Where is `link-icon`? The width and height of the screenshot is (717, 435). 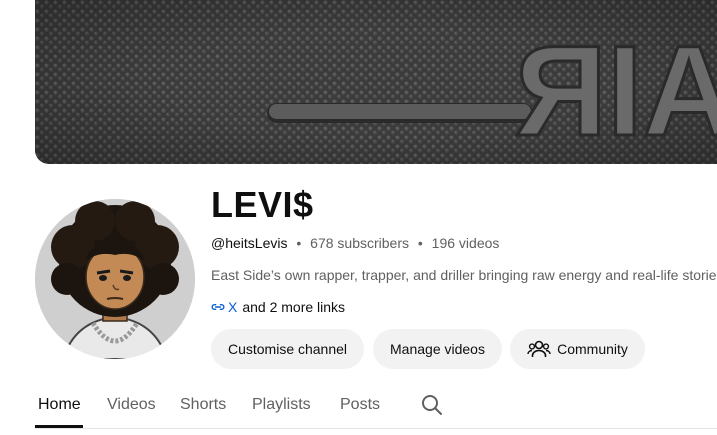
link-icon is located at coordinates (218, 307).